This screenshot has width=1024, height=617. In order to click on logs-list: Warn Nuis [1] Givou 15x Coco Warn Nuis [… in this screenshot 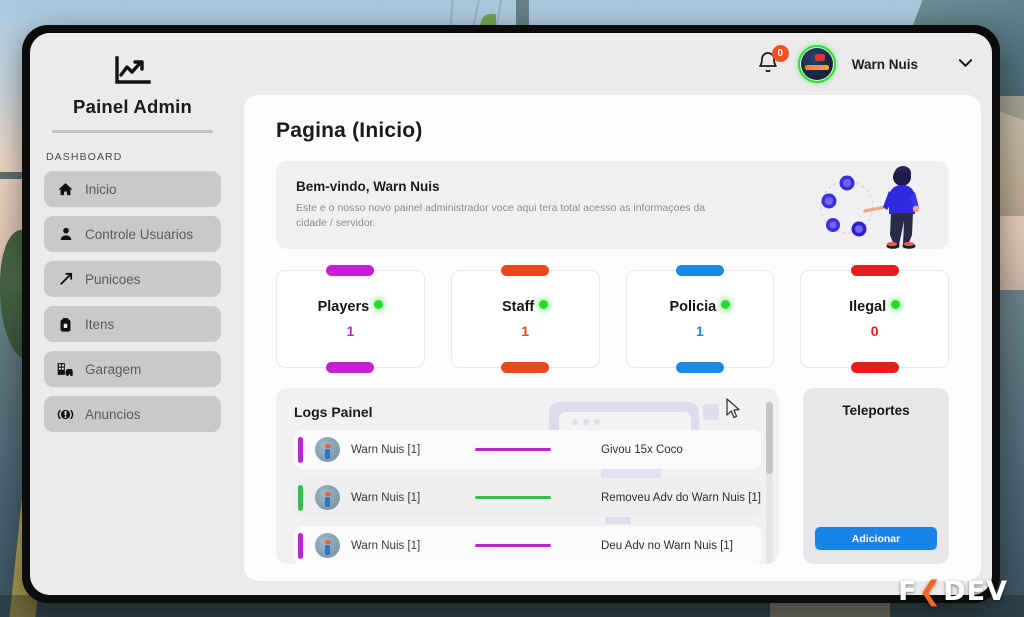, I will do `click(528, 497)`.